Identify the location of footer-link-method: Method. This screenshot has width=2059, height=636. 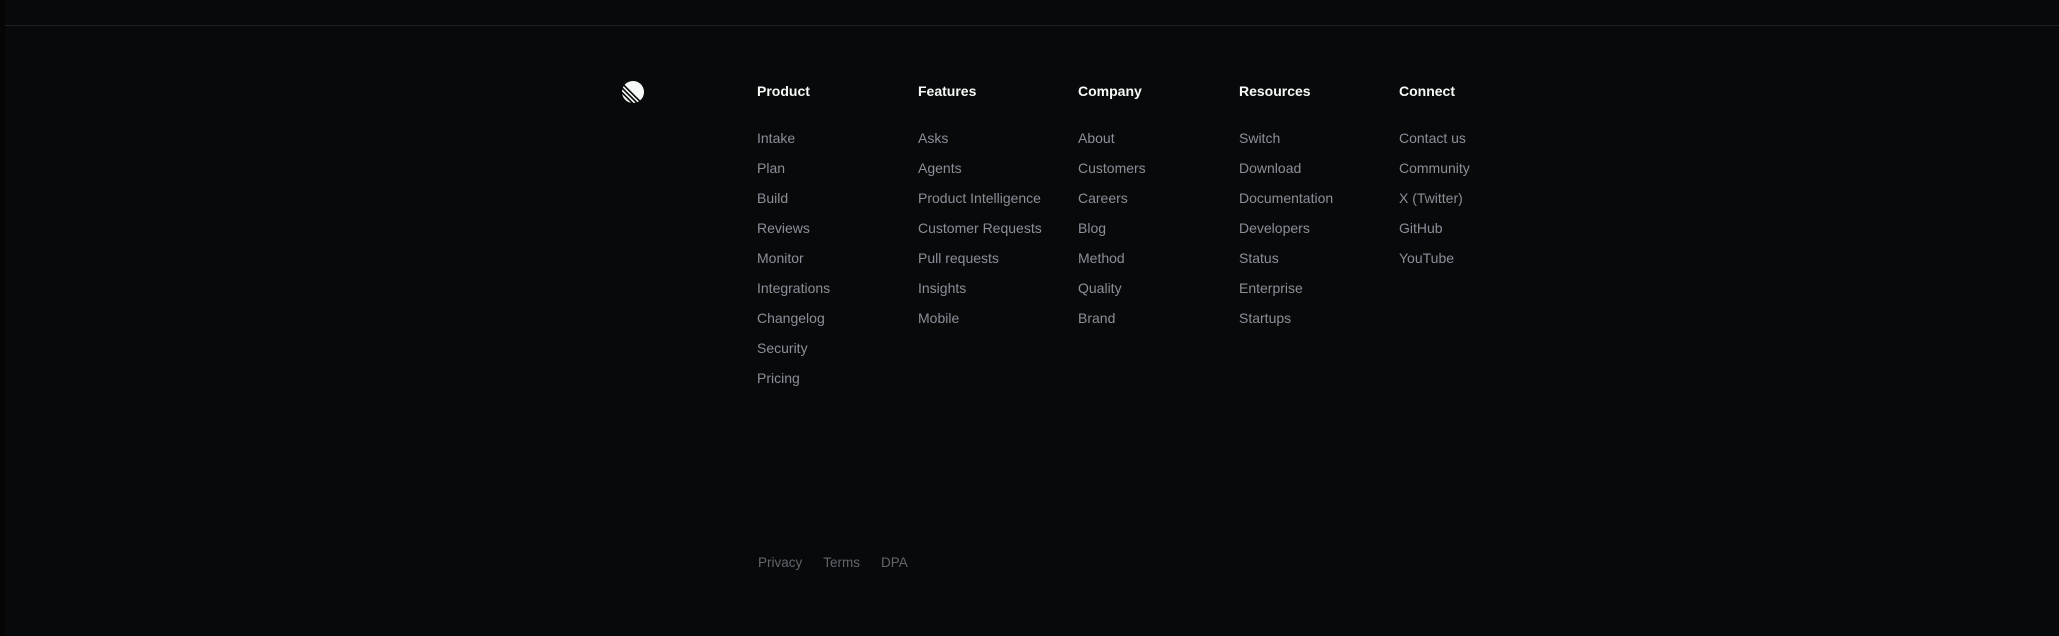
(1101, 258).